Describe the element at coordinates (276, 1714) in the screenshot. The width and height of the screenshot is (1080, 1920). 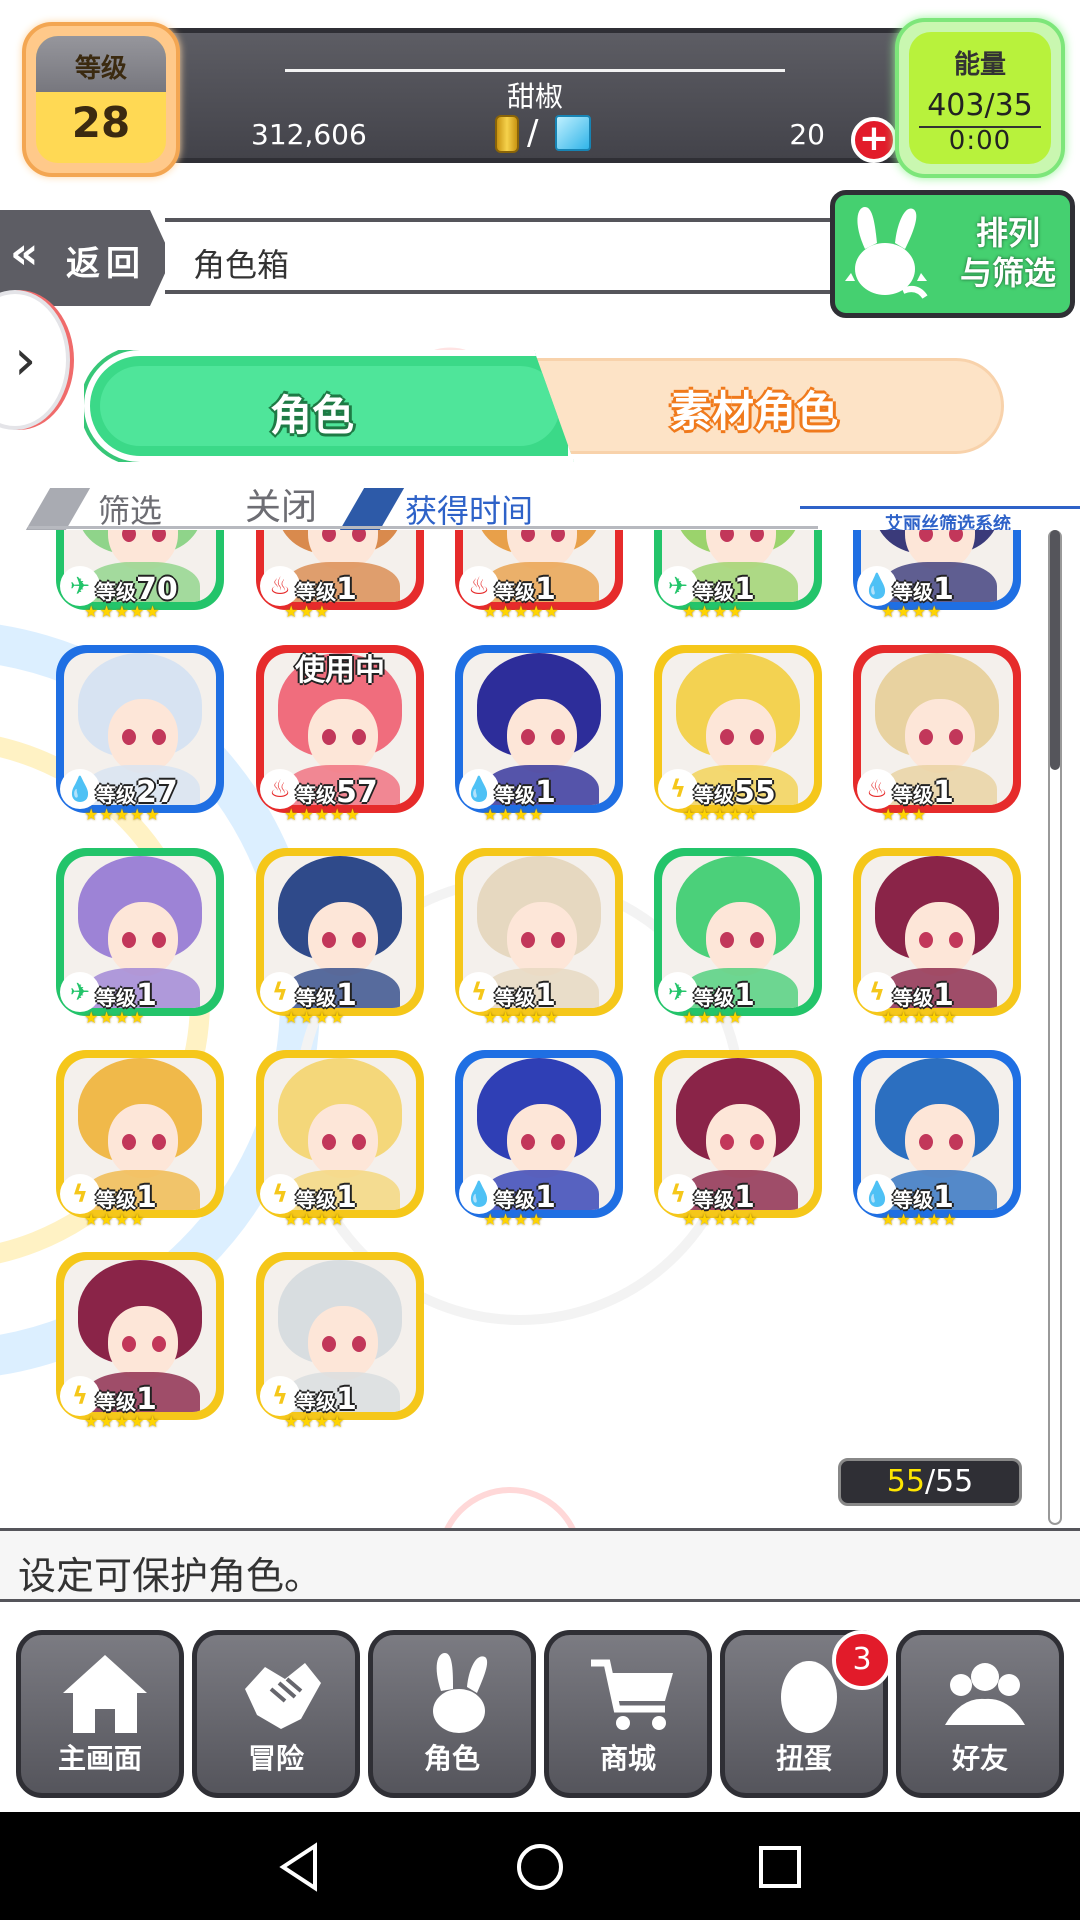
I see `nav-adventure-button: 冒险` at that location.